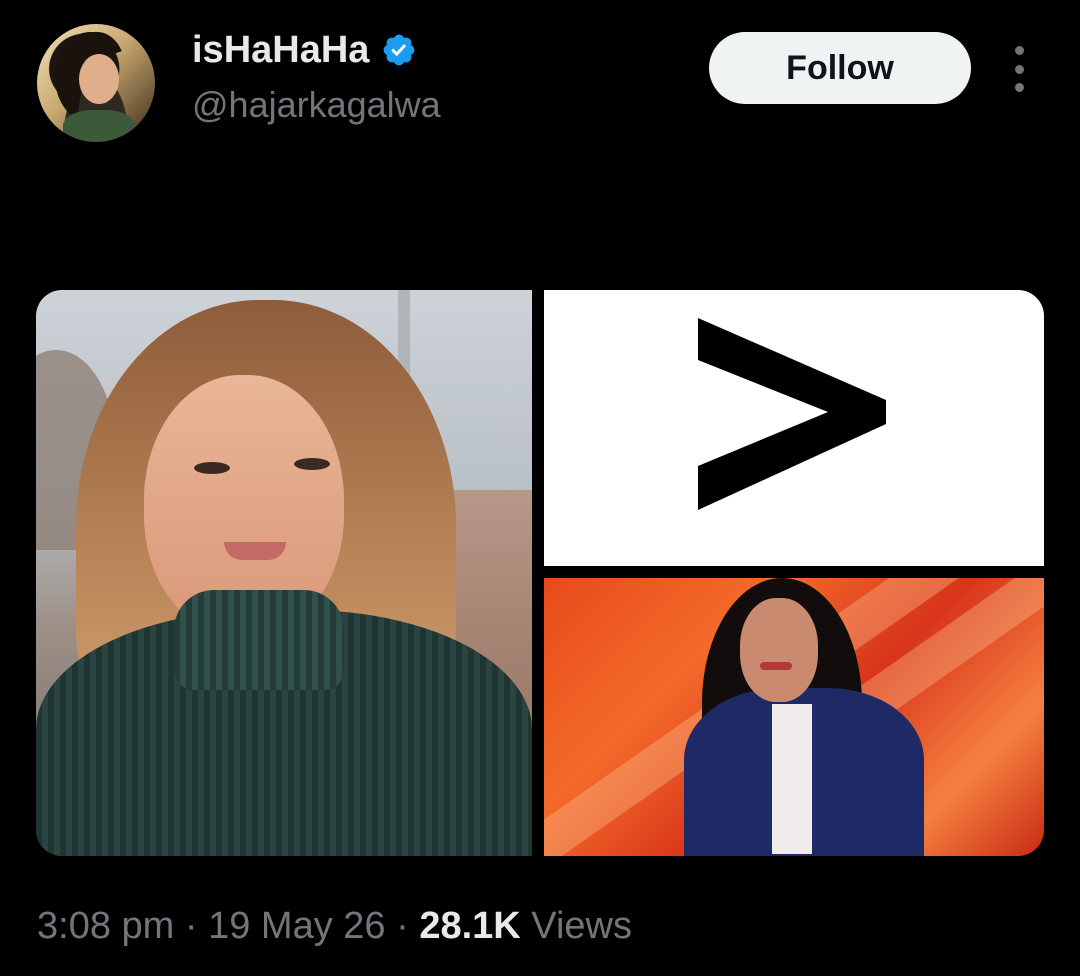 This screenshot has width=1080, height=976. I want to click on tweet-meta: 3:08 pm · 19 May 26 · 28.1K Views, so click(334, 926).